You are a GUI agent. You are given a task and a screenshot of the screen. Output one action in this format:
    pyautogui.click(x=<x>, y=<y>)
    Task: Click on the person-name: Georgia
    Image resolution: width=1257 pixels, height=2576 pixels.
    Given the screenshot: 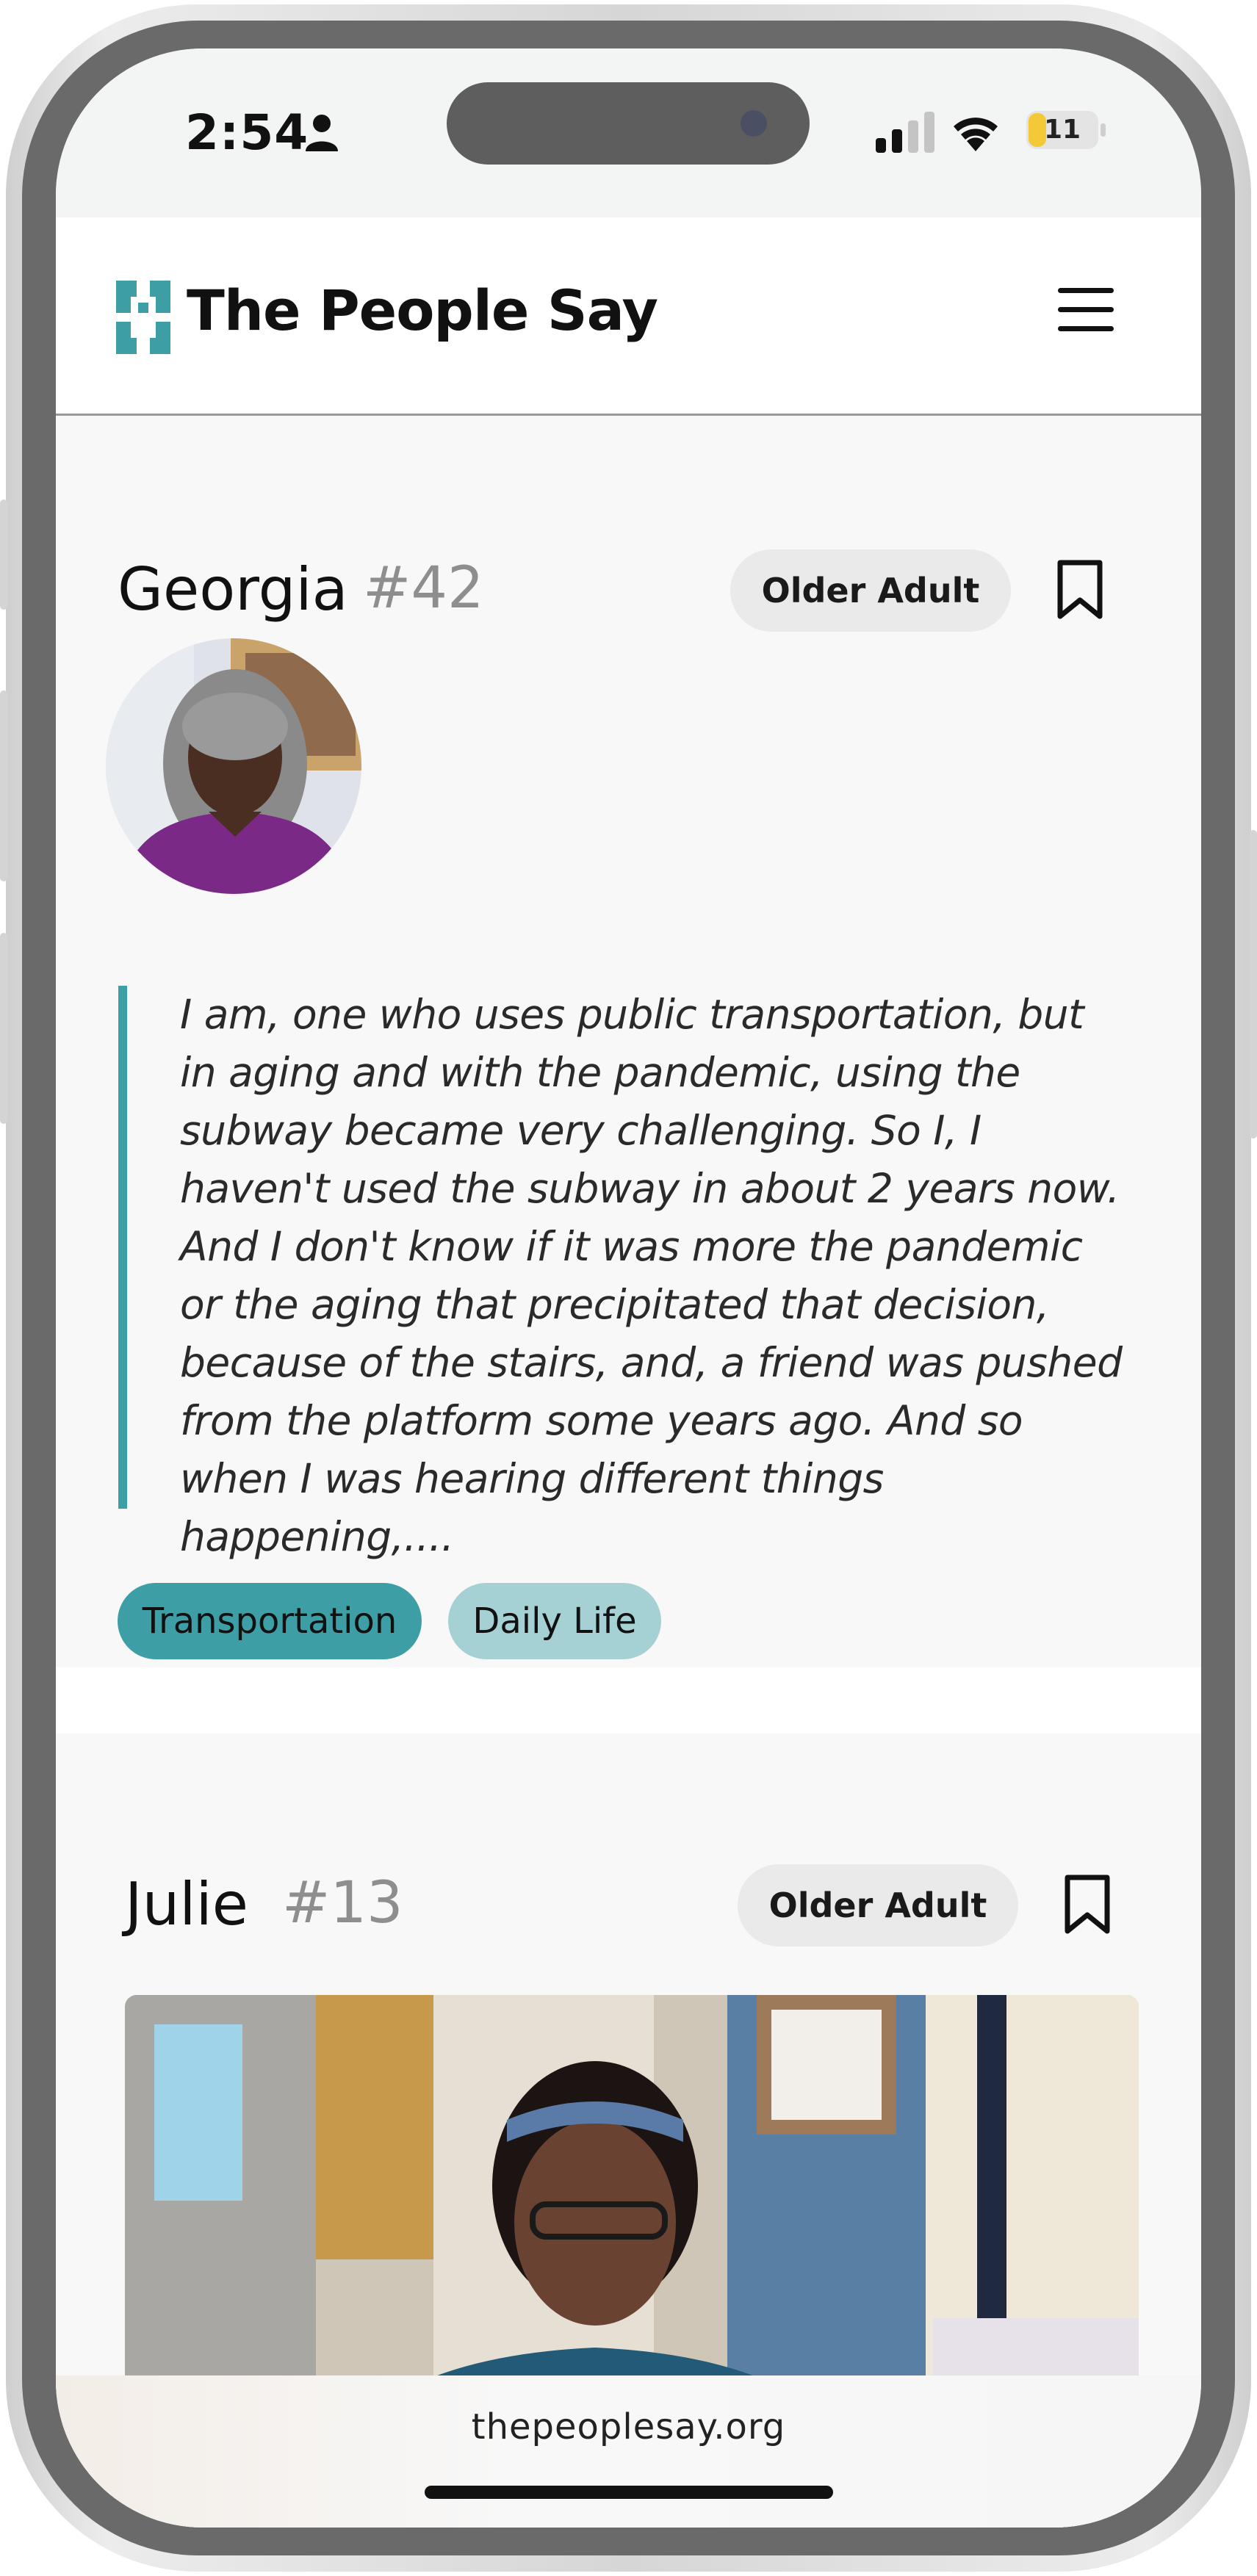 What is the action you would take?
    pyautogui.click(x=233, y=589)
    